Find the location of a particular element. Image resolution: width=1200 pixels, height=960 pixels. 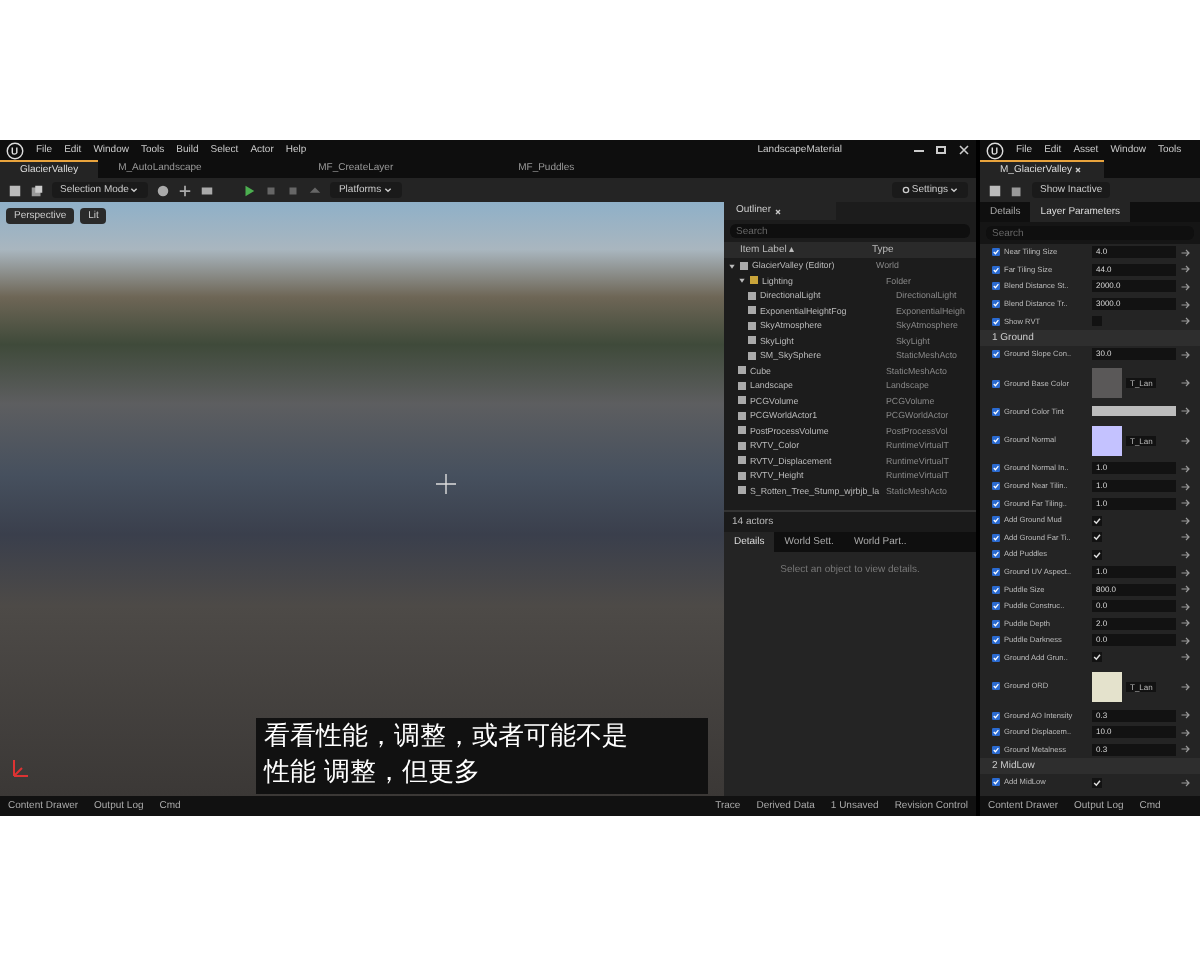

settings-icon is located at coordinates (905, 190).